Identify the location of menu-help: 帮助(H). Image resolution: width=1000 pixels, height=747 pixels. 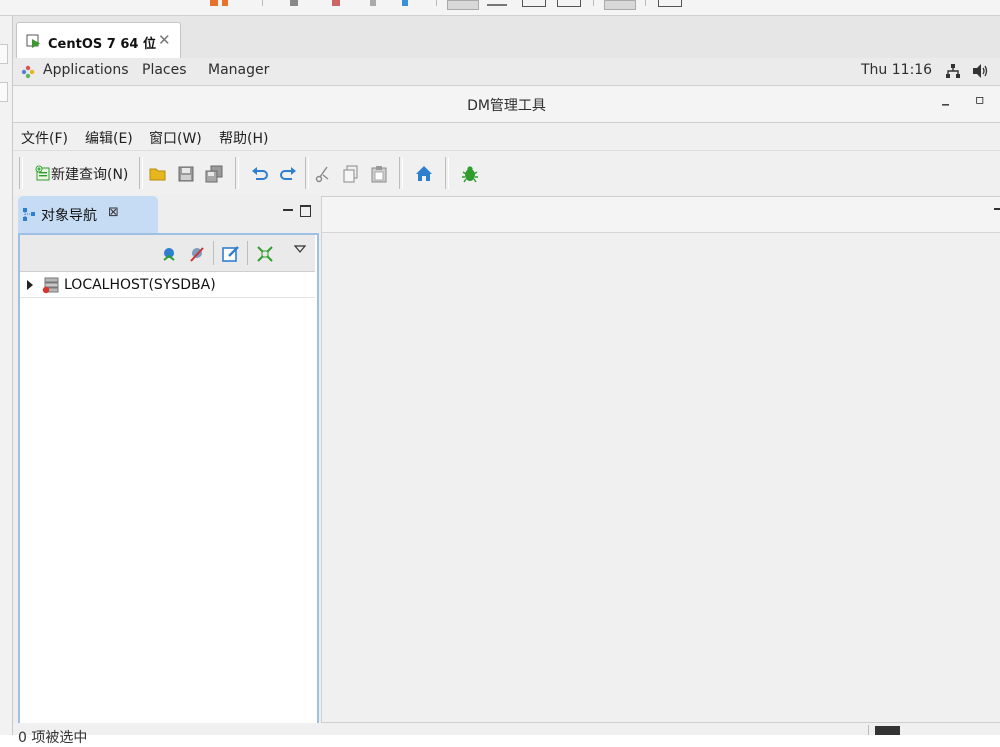
(243, 138).